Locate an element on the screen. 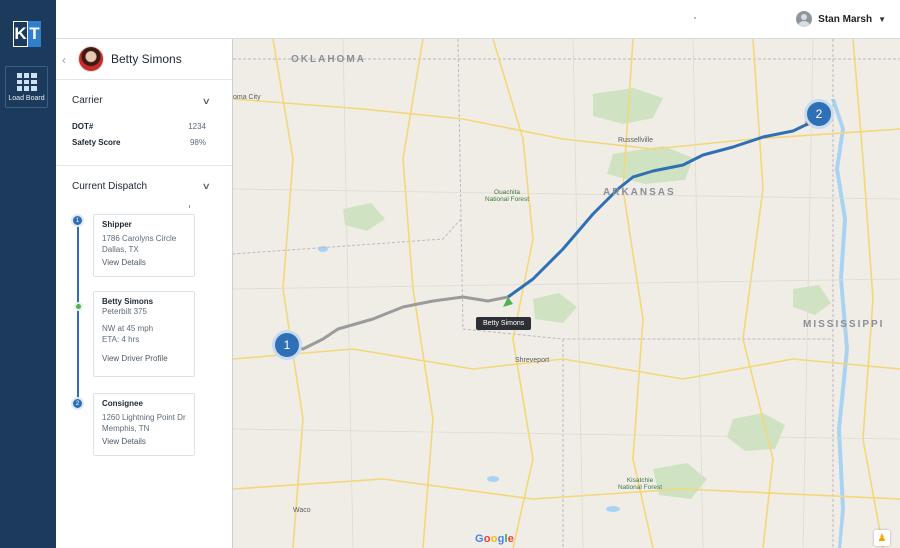  shipper-title: Shipper is located at coordinates (117, 224).